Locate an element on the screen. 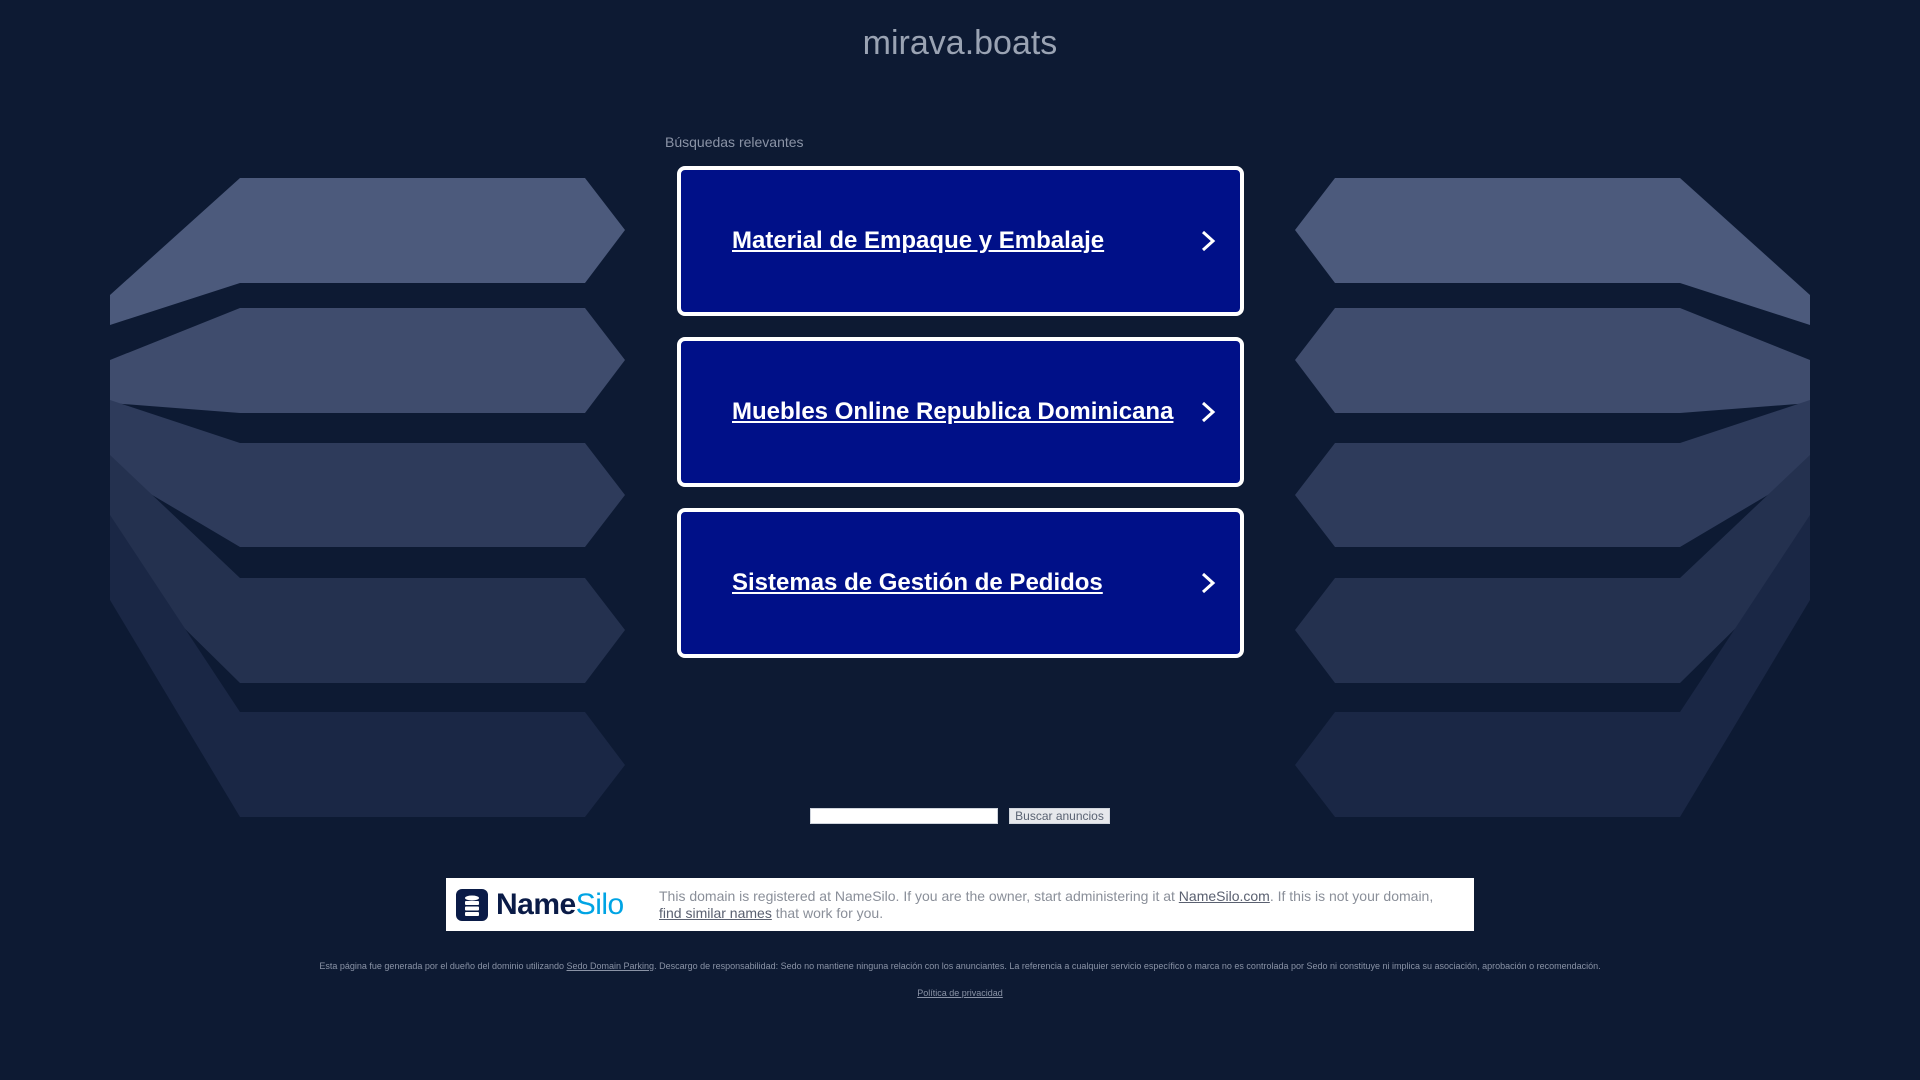  ad-link-3: Sistemas de Gestión de Pedidos is located at coordinates (960, 583).